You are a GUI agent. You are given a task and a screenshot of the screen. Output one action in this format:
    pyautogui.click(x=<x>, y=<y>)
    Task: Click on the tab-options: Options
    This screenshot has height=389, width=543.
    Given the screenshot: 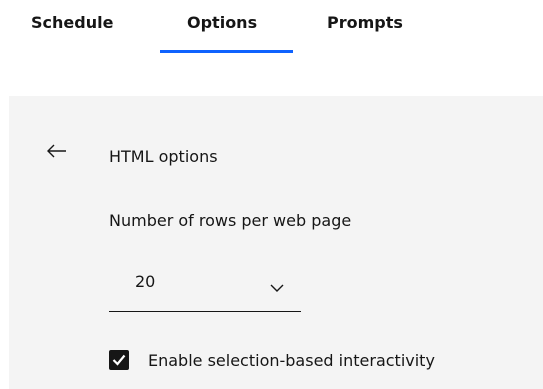 What is the action you would take?
    pyautogui.click(x=222, y=32)
    